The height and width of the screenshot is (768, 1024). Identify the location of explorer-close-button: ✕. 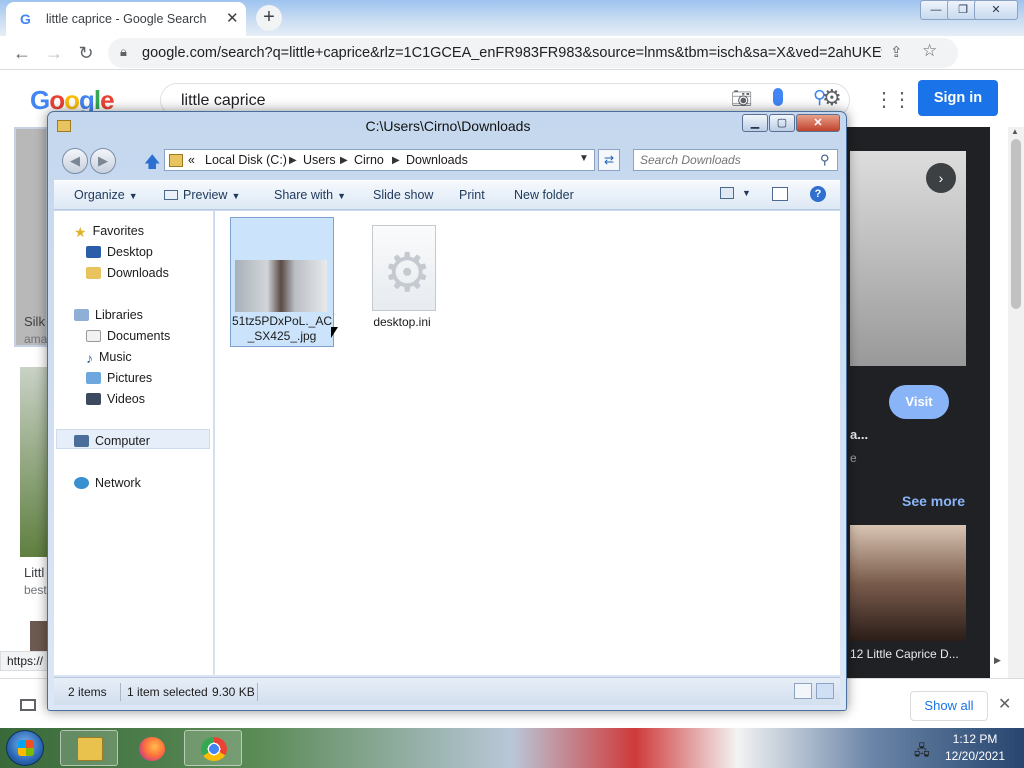
(818, 123).